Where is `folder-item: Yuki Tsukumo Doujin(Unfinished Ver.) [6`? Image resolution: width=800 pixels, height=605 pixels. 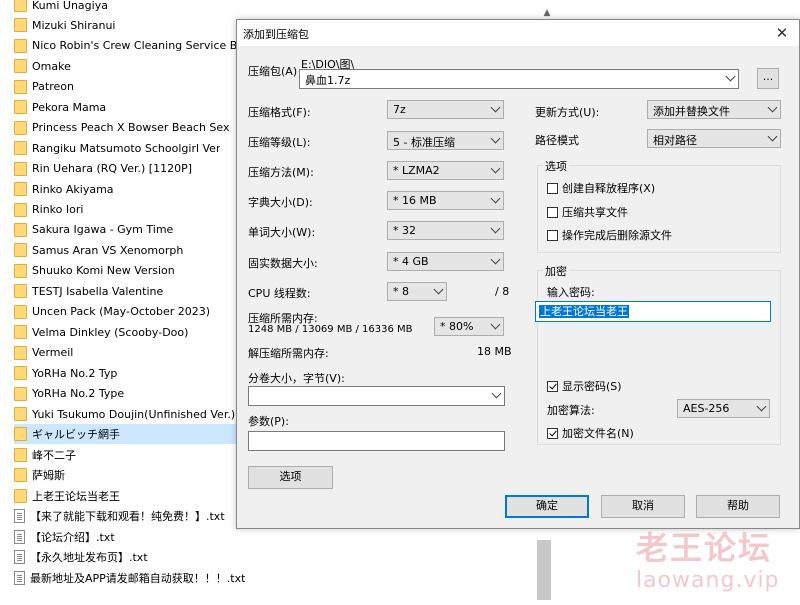
folder-item: Yuki Tsukumo Doujin(Unfinished Ver.) [6 is located at coordinates (132, 414).